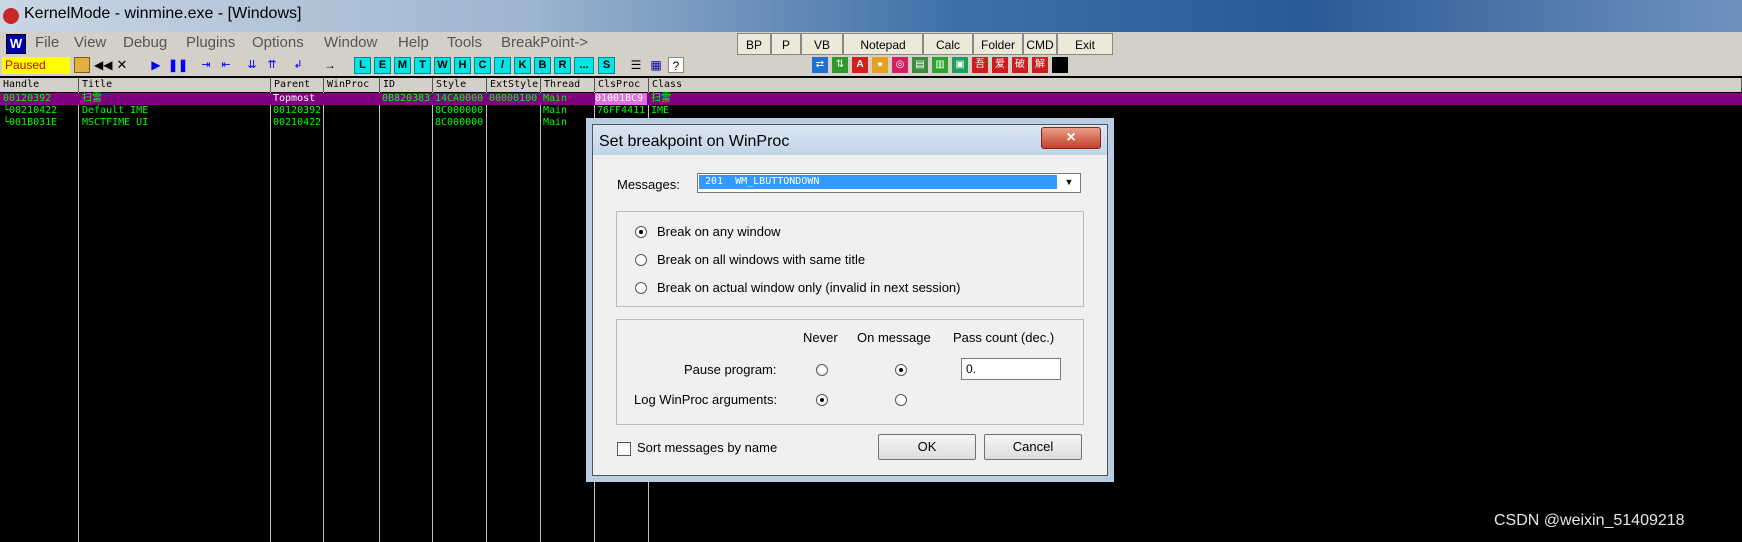 Image resolution: width=1742 pixels, height=542 pixels. Describe the element at coordinates (840, 65) in the screenshot. I see `sort-icon: ⇅` at that location.